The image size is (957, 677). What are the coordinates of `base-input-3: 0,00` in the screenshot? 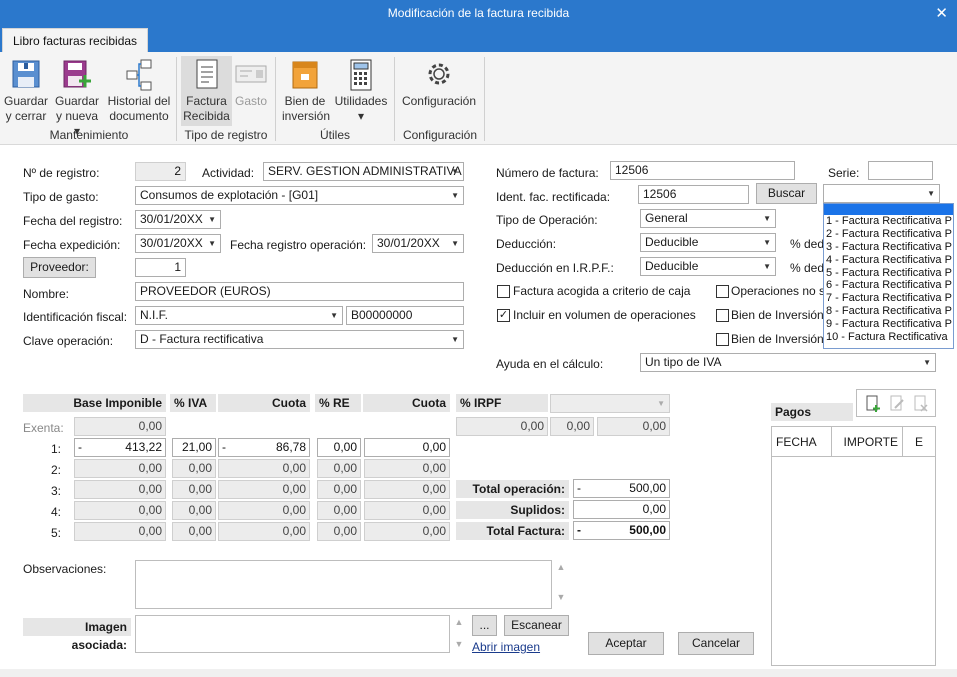 It's located at (120, 489).